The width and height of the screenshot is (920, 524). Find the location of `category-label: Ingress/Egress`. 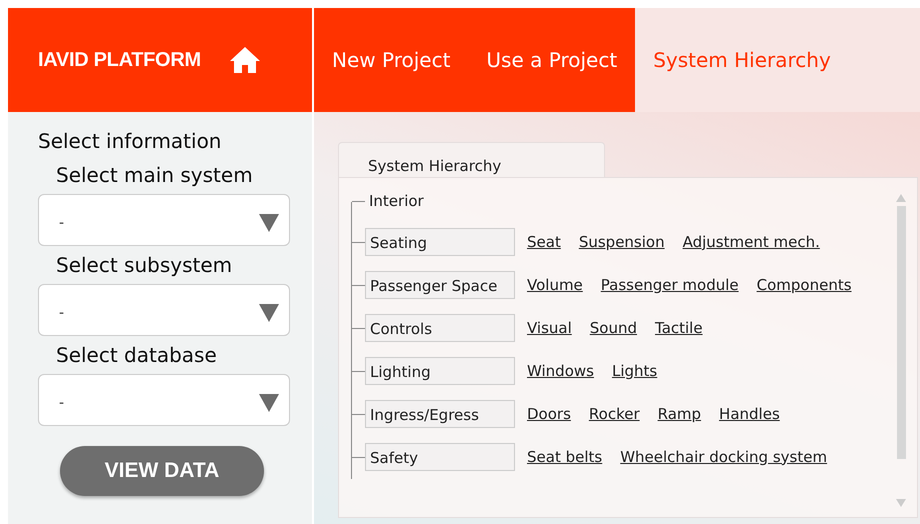

category-label: Ingress/Egress is located at coordinates (440, 414).